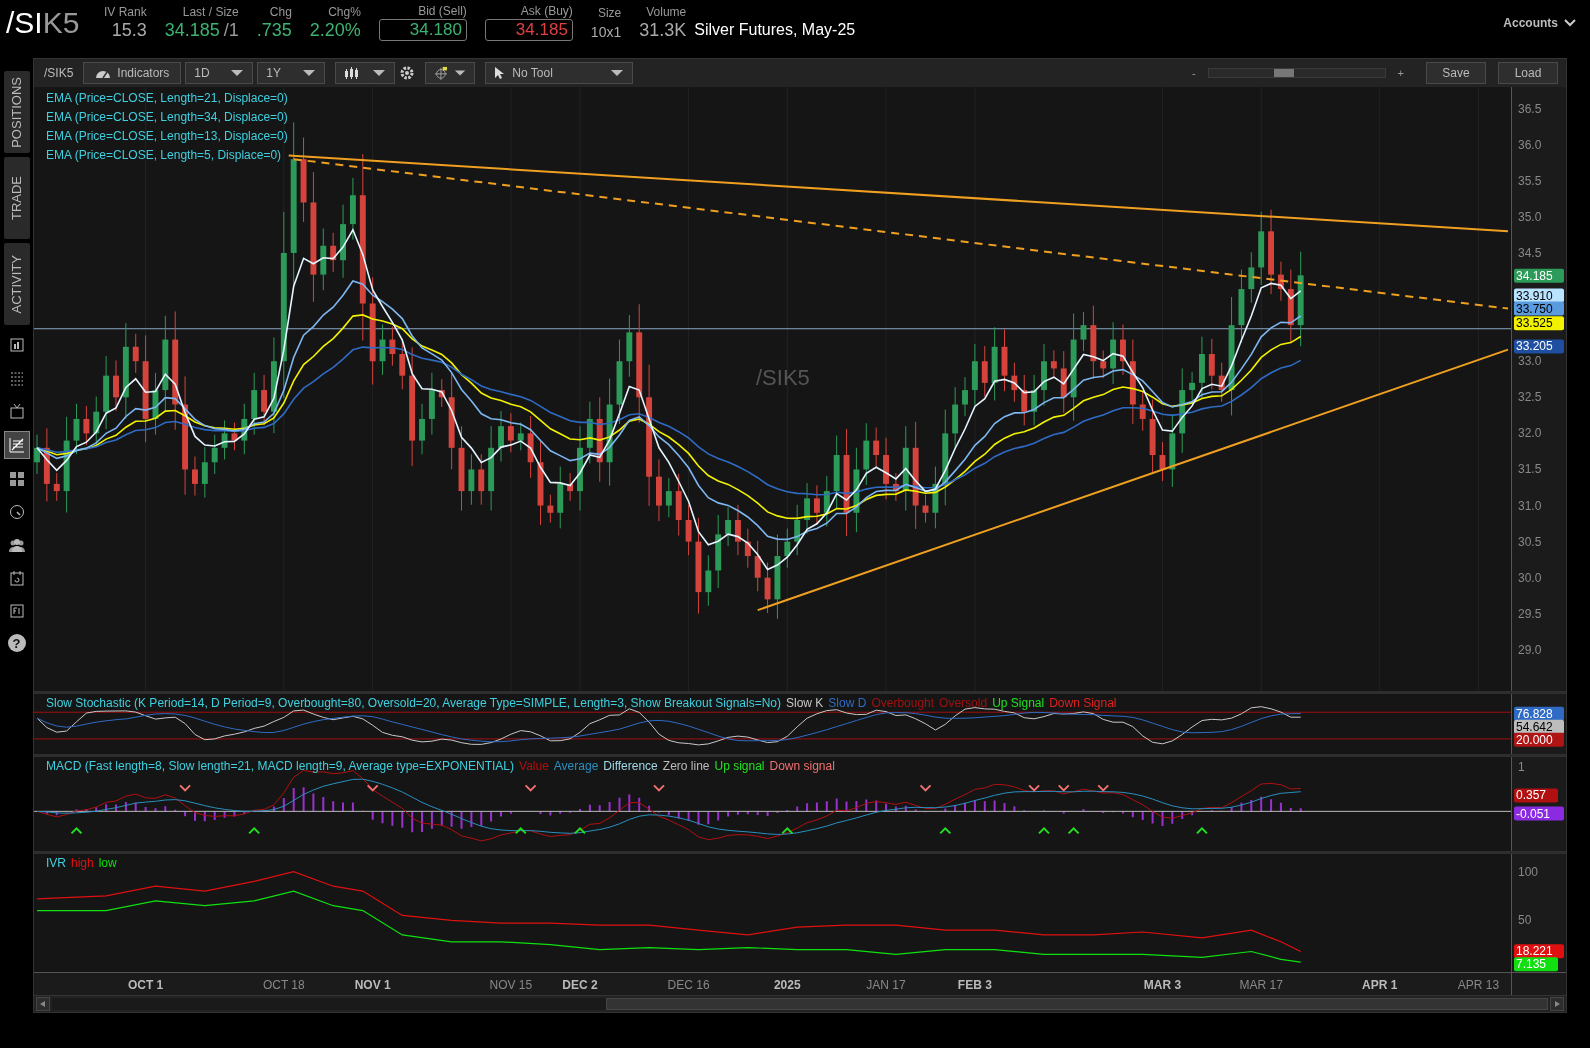 The height and width of the screenshot is (1048, 1590). I want to click on drawing-dropdown, so click(450, 73).